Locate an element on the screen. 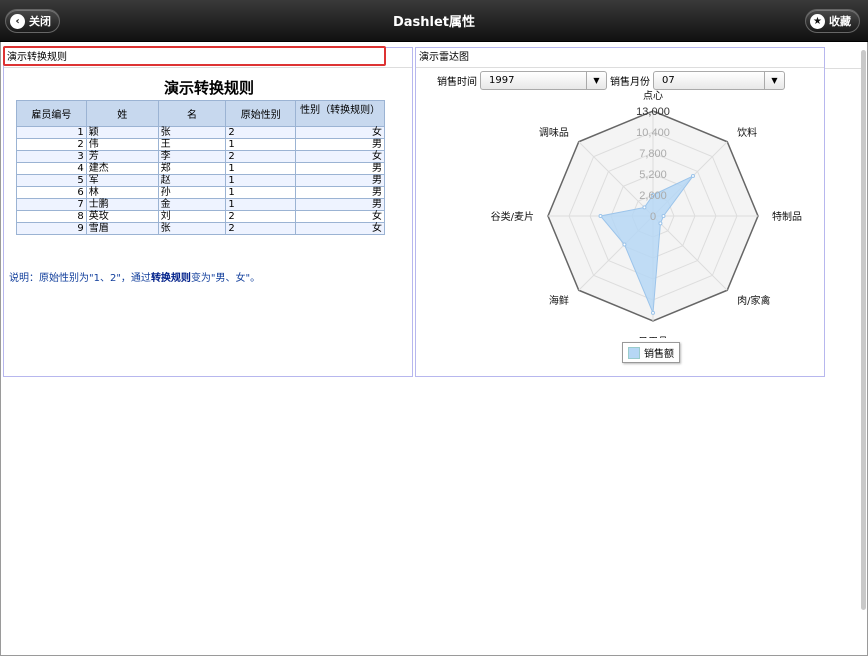  radar-category-label: 特制品 is located at coordinates (787, 216).